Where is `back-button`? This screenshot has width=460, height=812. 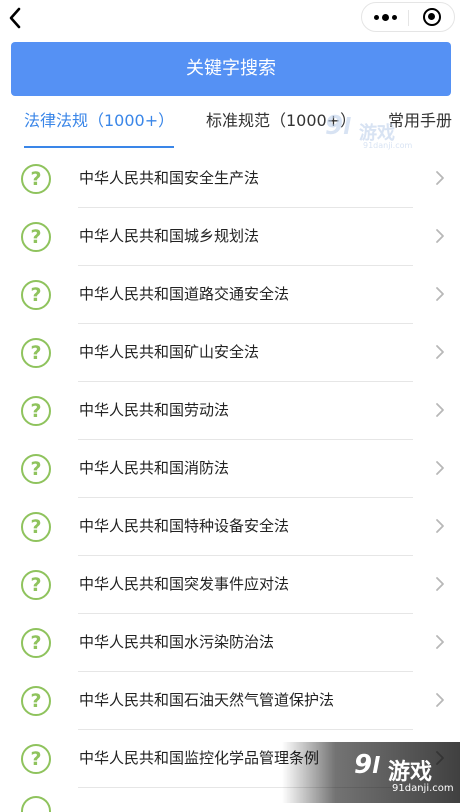 back-button is located at coordinates (16, 18).